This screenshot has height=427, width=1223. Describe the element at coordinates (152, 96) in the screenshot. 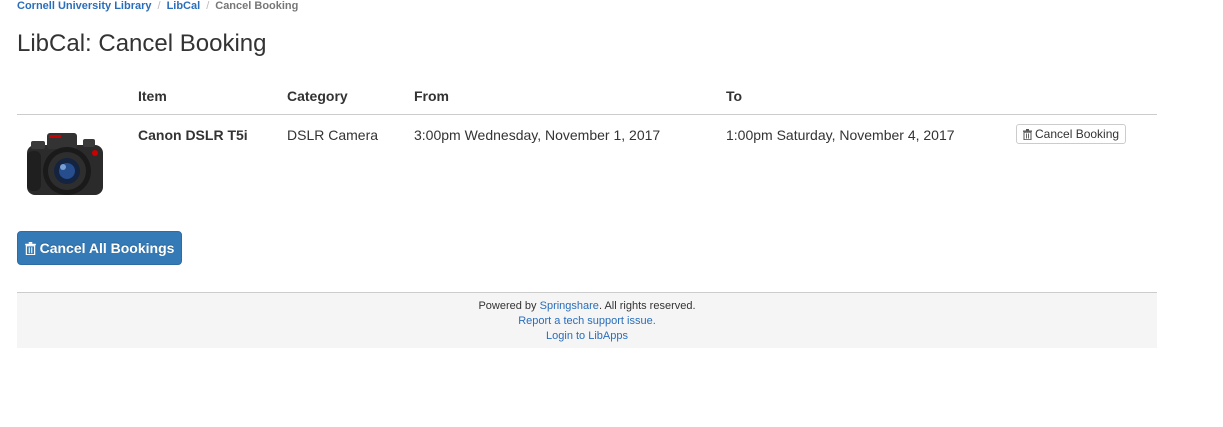

I see `header-item: Item` at that location.